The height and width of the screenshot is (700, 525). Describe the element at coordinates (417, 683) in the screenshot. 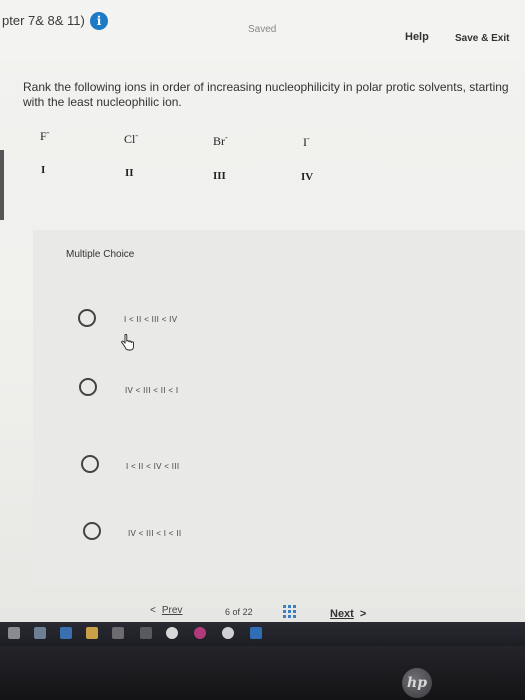

I see `hp-logo: hp` at that location.